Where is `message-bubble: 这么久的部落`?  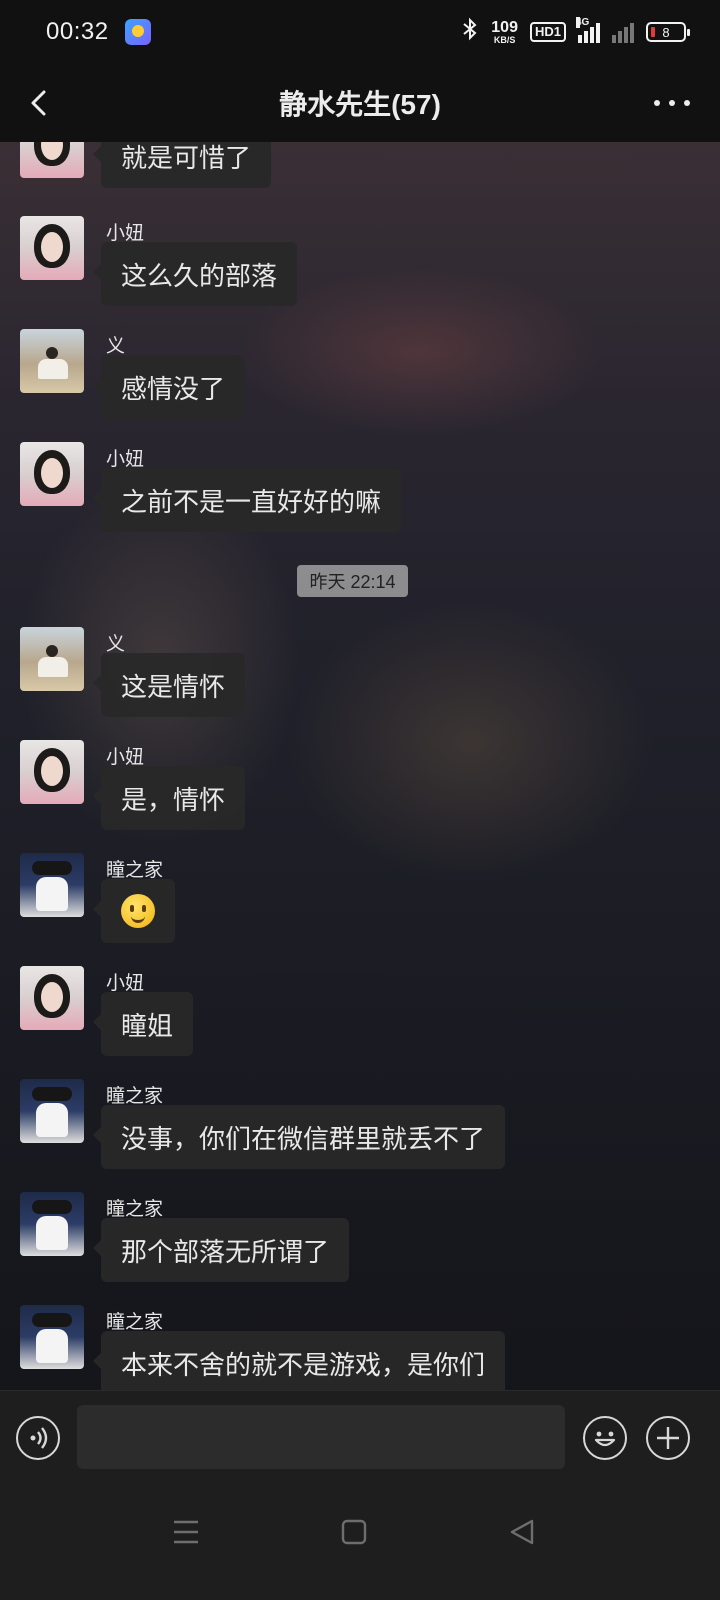
message-bubble: 这么久的部落 is located at coordinates (195, 274).